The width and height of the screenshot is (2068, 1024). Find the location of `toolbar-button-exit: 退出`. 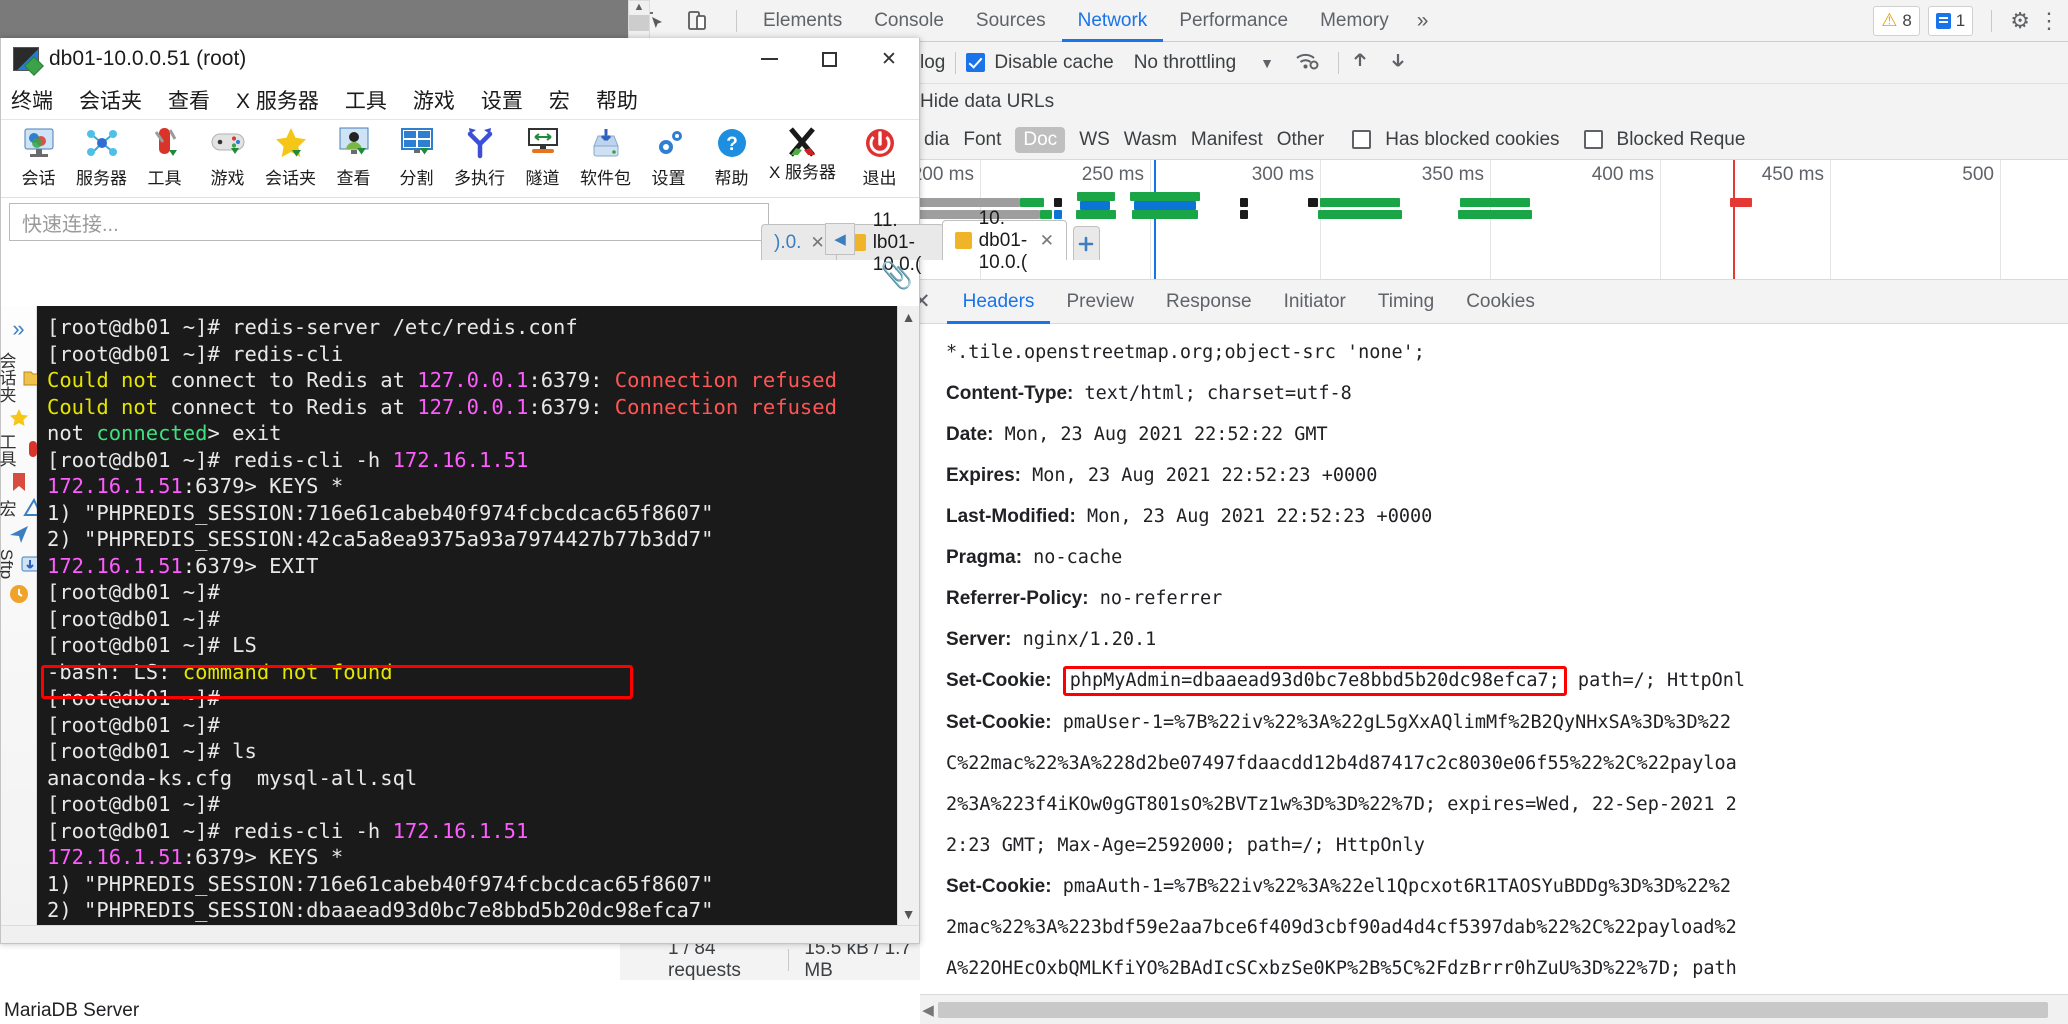

toolbar-button-exit: 退出 is located at coordinates (879, 156).